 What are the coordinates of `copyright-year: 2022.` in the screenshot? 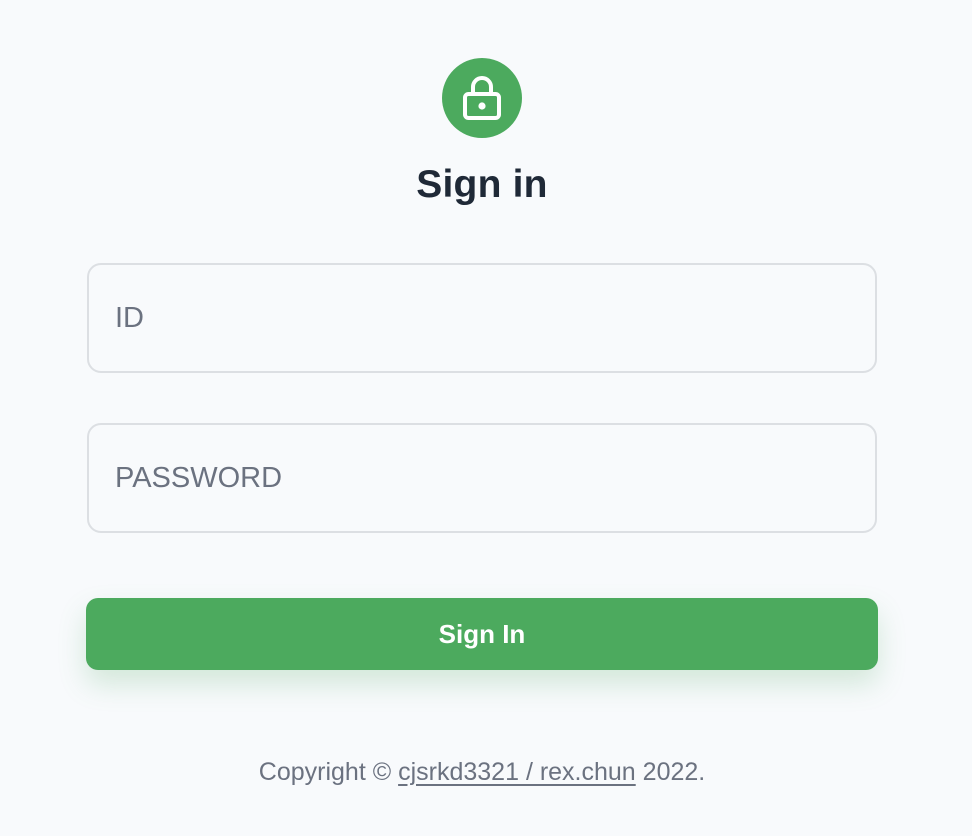 It's located at (674, 772).